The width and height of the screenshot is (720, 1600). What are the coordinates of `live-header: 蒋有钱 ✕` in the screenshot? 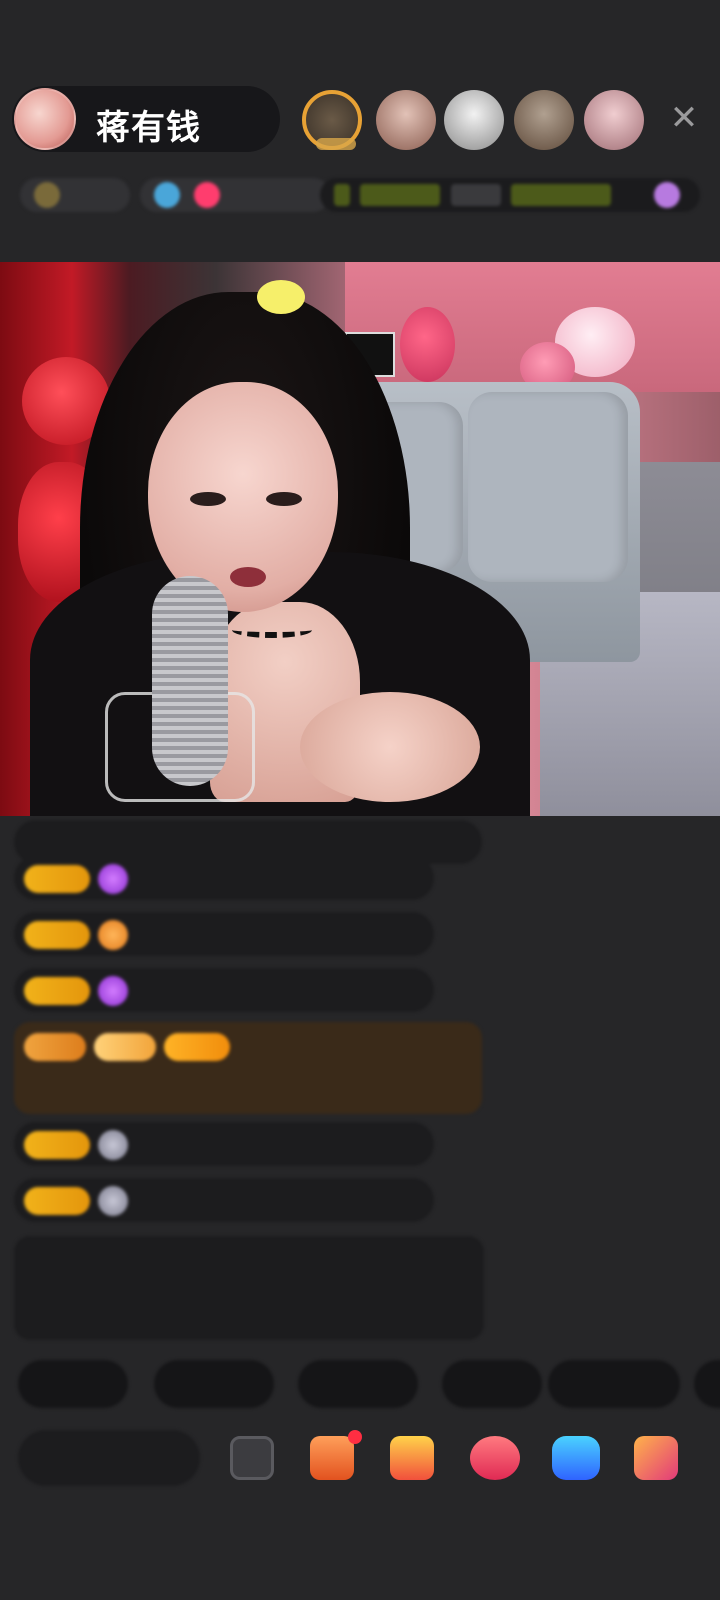 It's located at (360, 120).